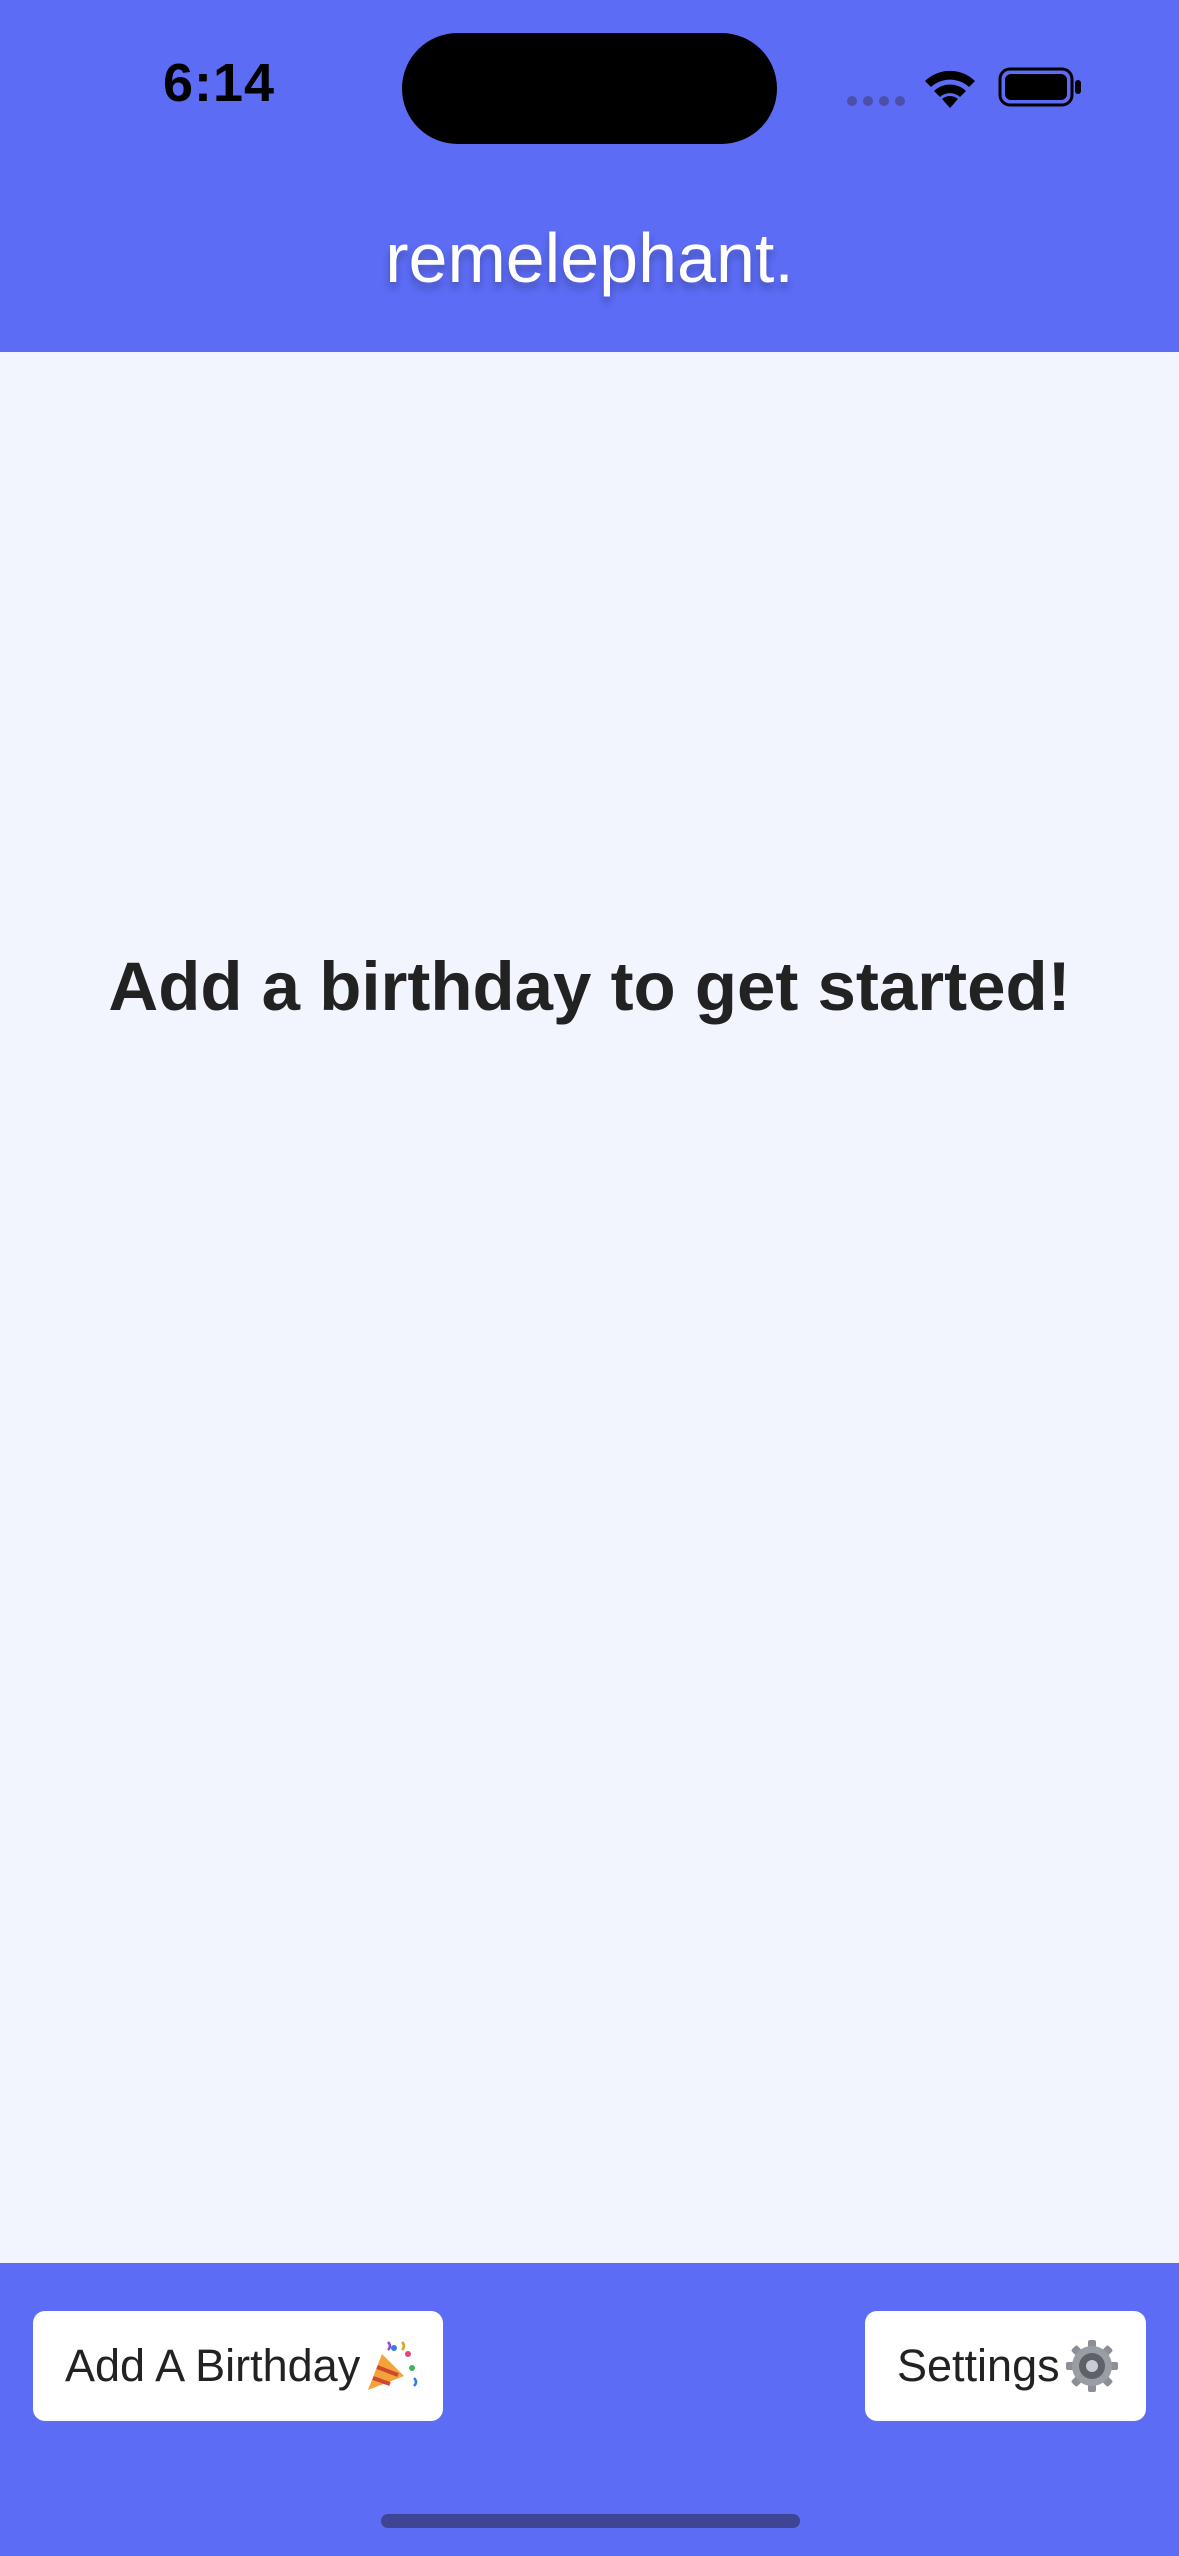 This screenshot has width=1179, height=2556. Describe the element at coordinates (213, 2365) in the screenshot. I see `add-birthday-label: Add A Birthday` at that location.